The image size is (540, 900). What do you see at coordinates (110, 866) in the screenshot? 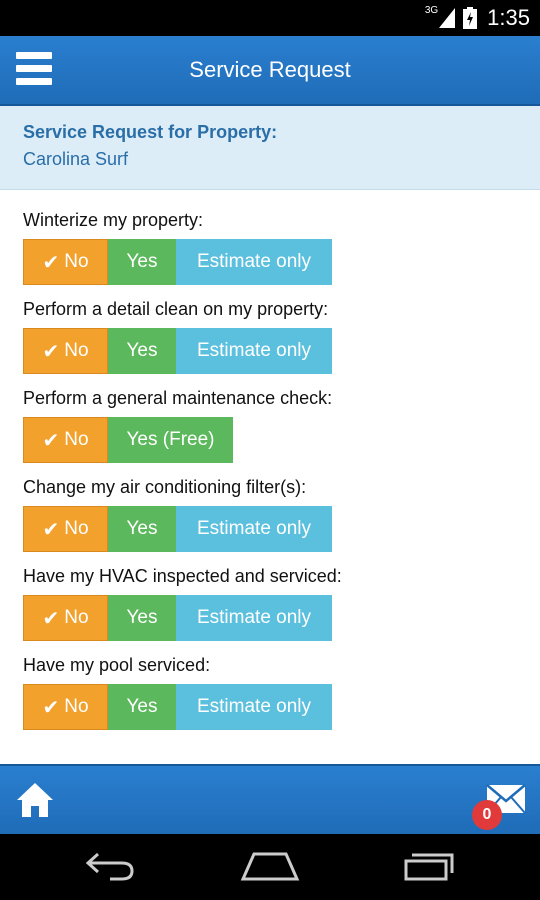
I see `back-icon` at bounding box center [110, 866].